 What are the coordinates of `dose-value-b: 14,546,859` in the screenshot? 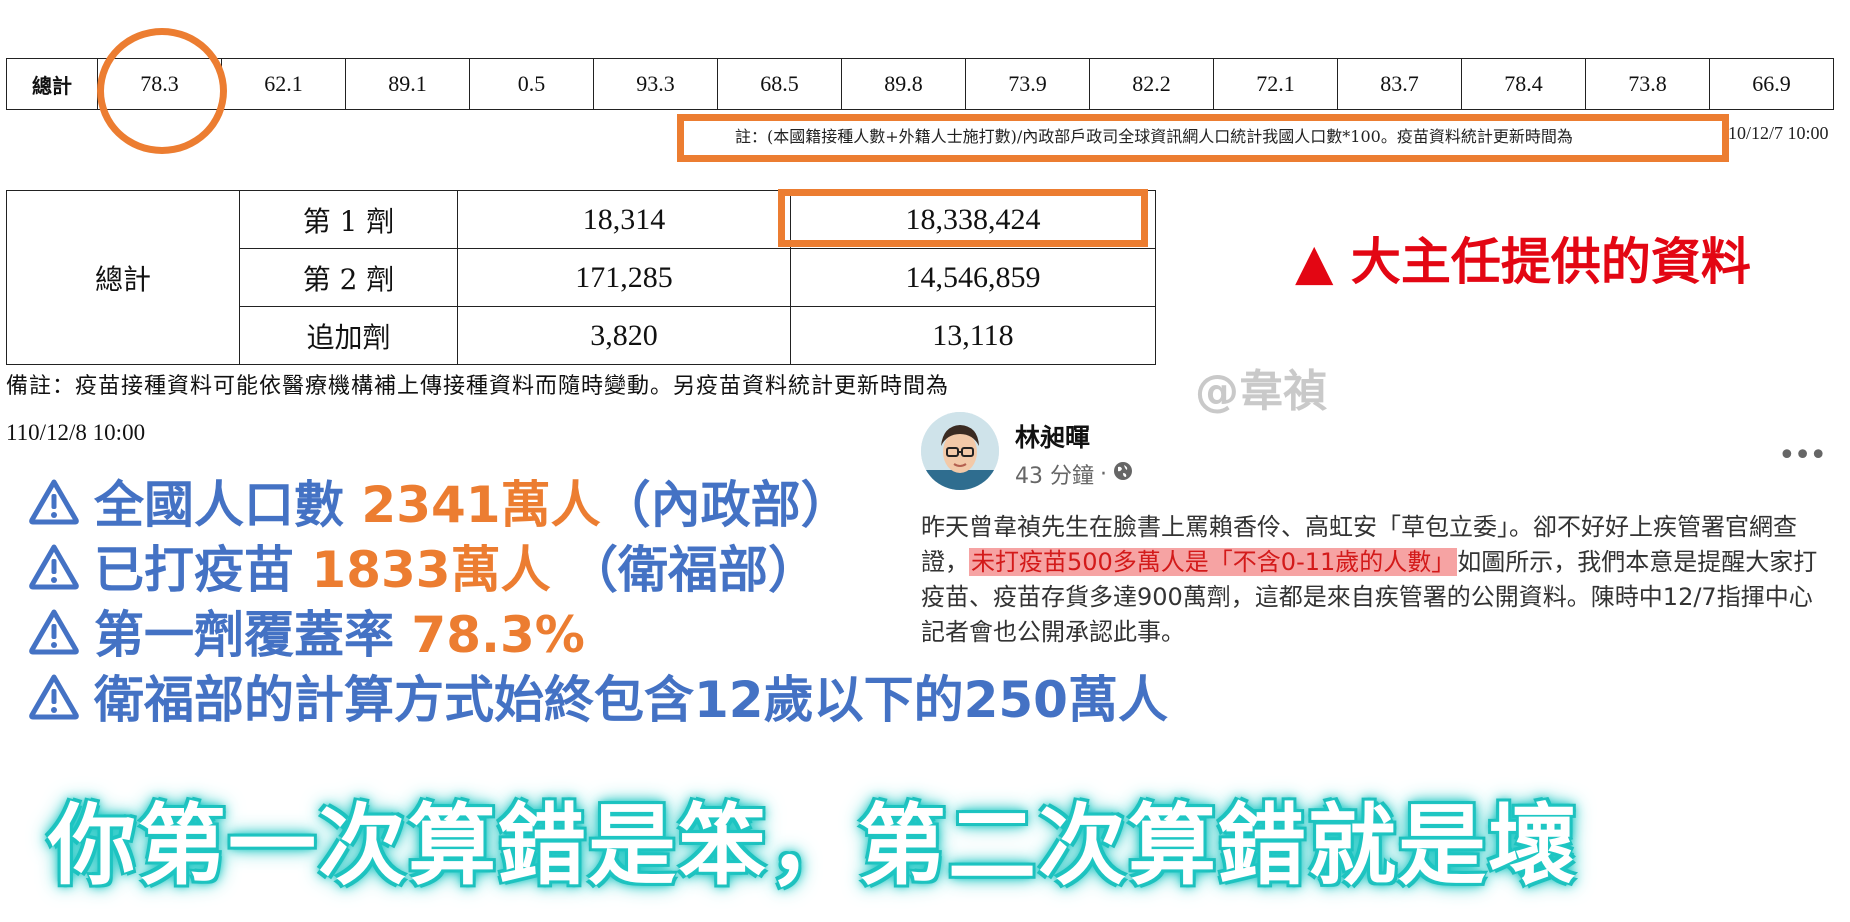 It's located at (973, 277).